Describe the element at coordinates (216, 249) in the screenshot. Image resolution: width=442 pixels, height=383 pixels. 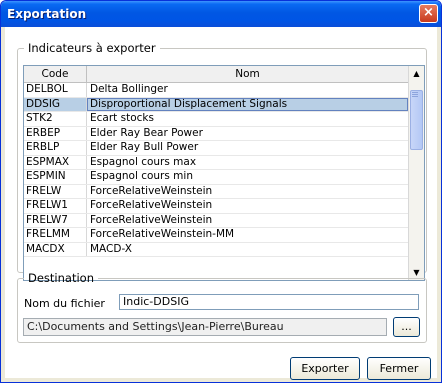
I see `table-row: MACDX MACD-X` at that location.